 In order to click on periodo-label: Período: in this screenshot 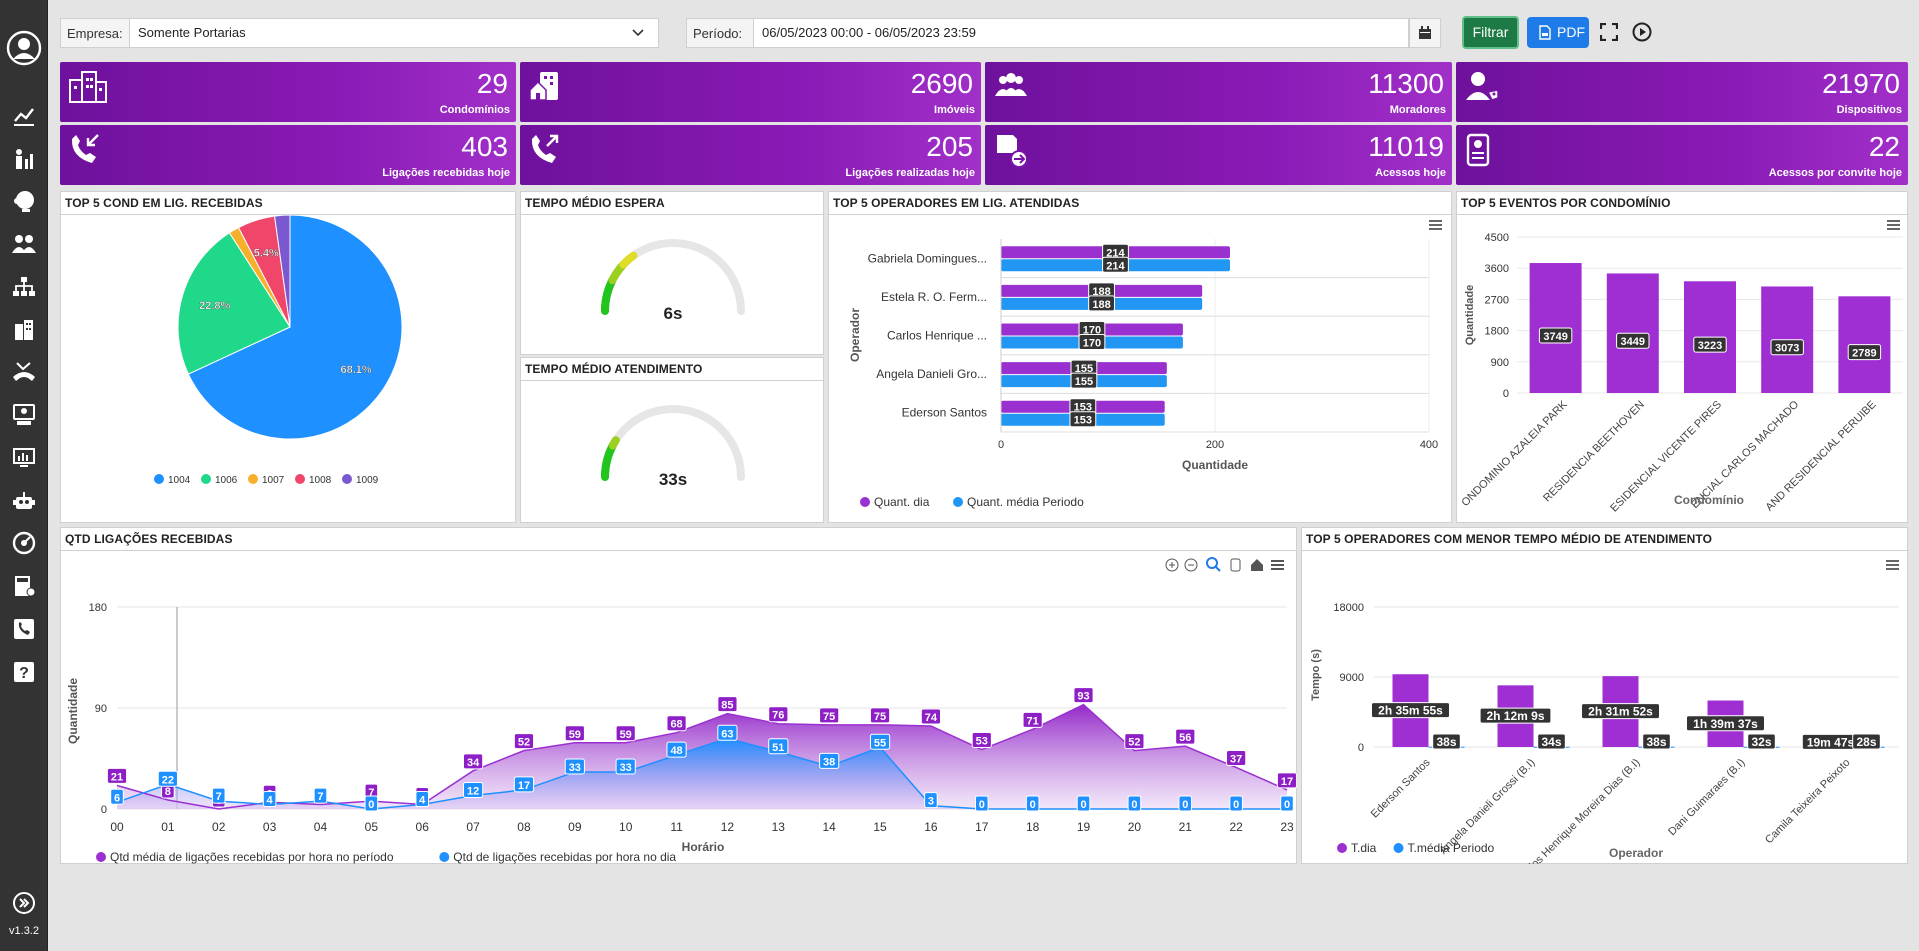, I will do `click(720, 33)`.